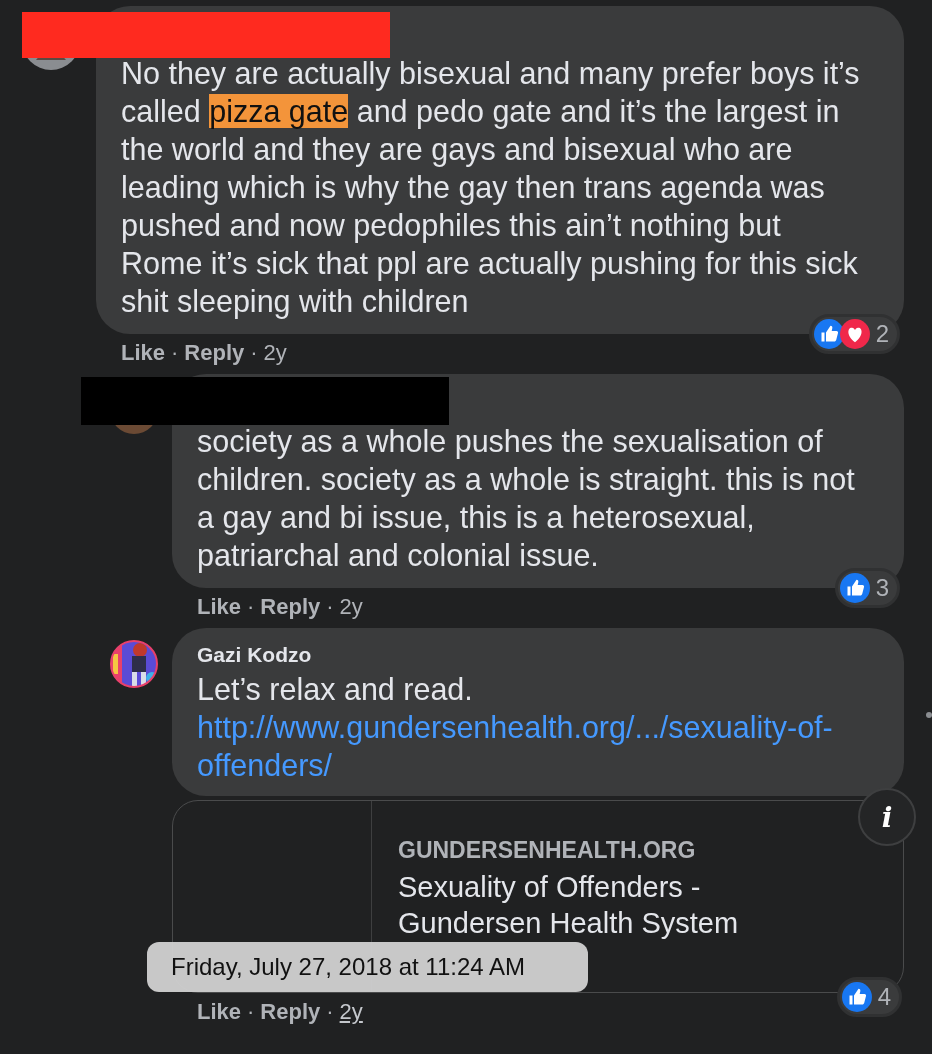 Image resolution: width=932 pixels, height=1054 pixels. Describe the element at coordinates (538, 655) in the screenshot. I see `author-name: Gazi Kodzo` at that location.